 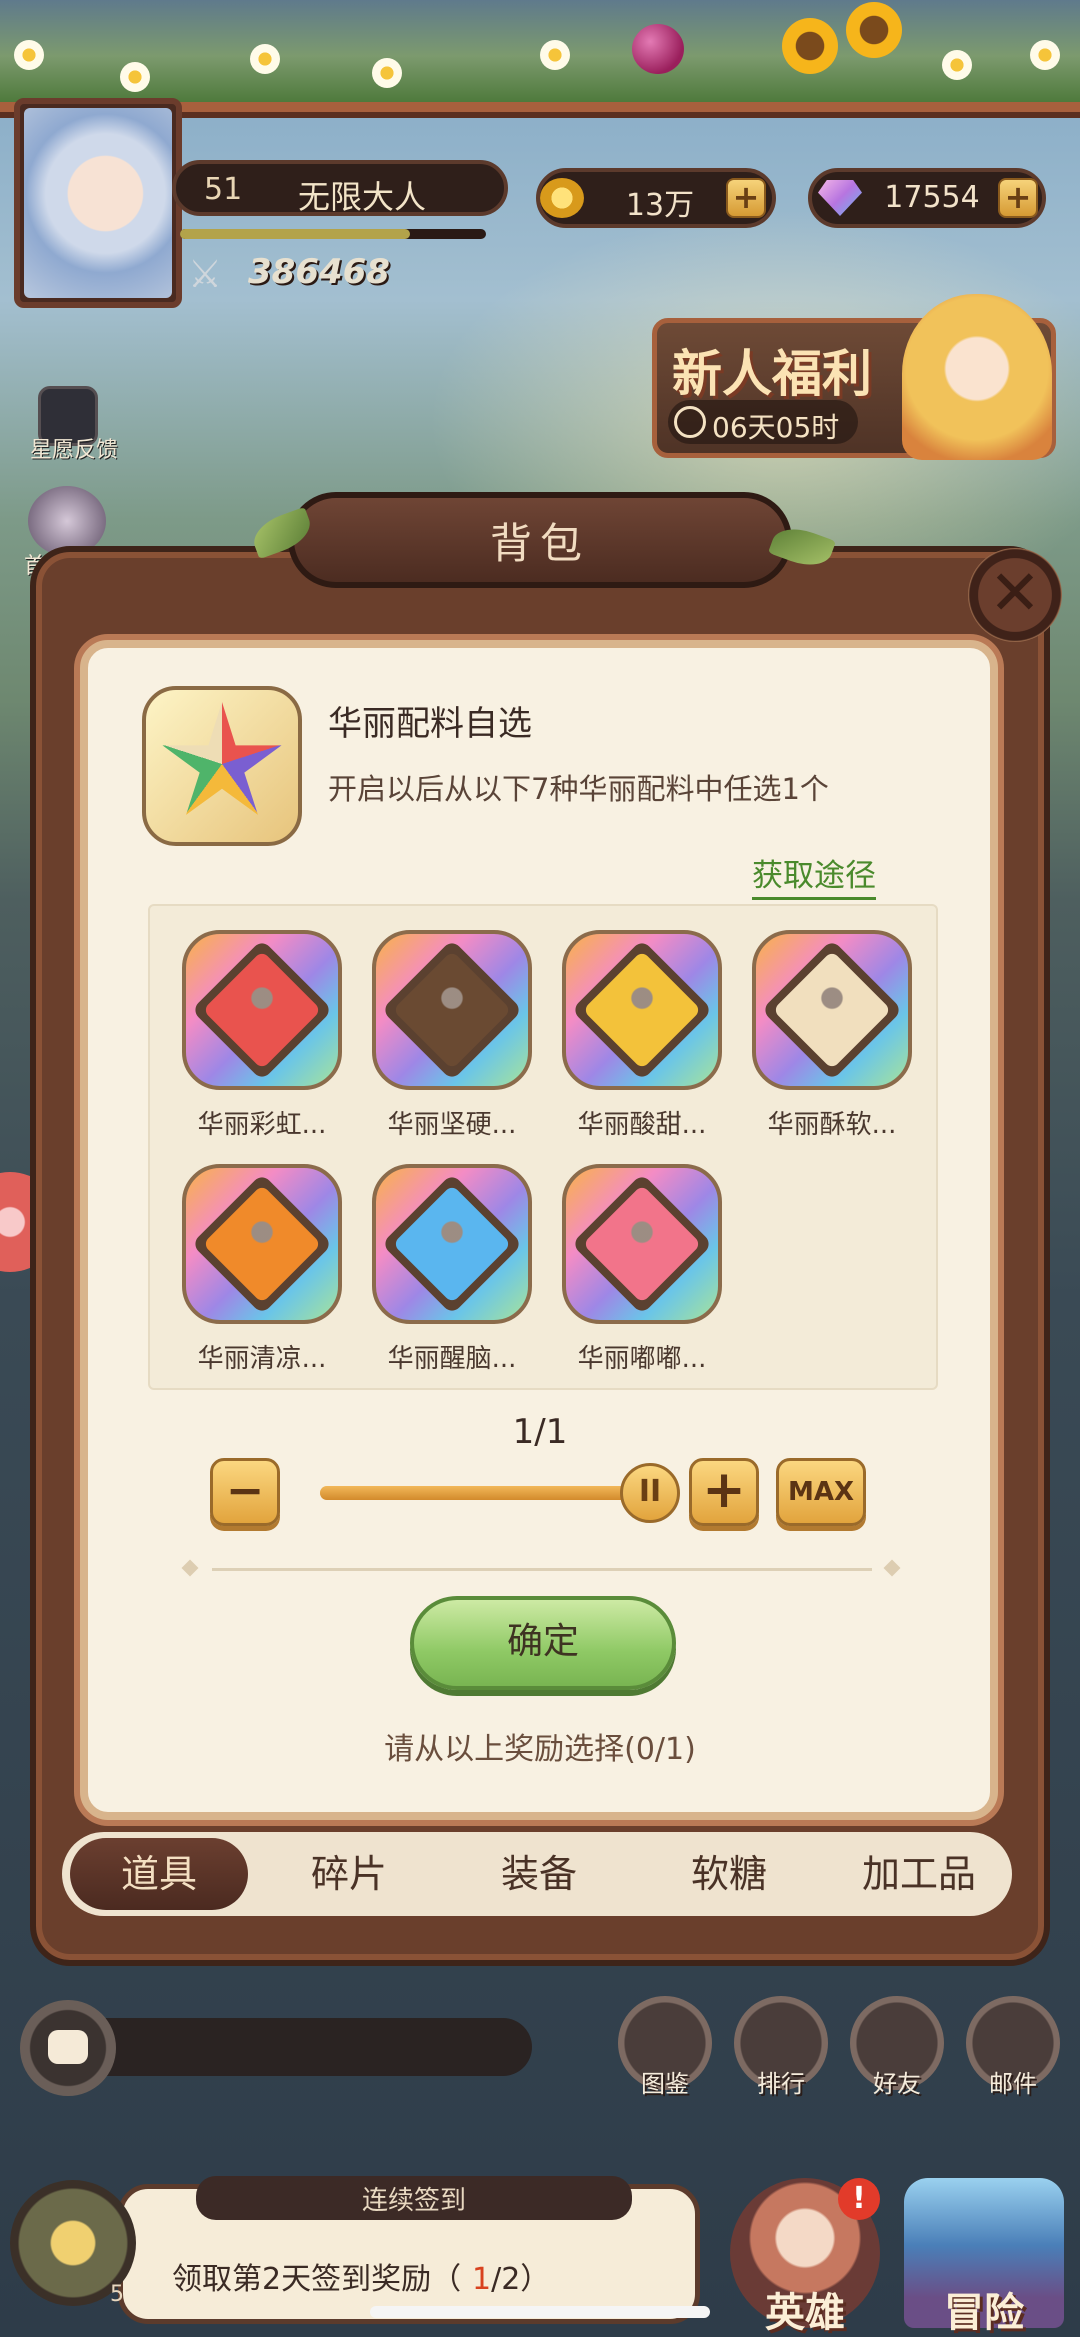 I want to click on signin-progress-current: 1, so click(x=482, y=2279).